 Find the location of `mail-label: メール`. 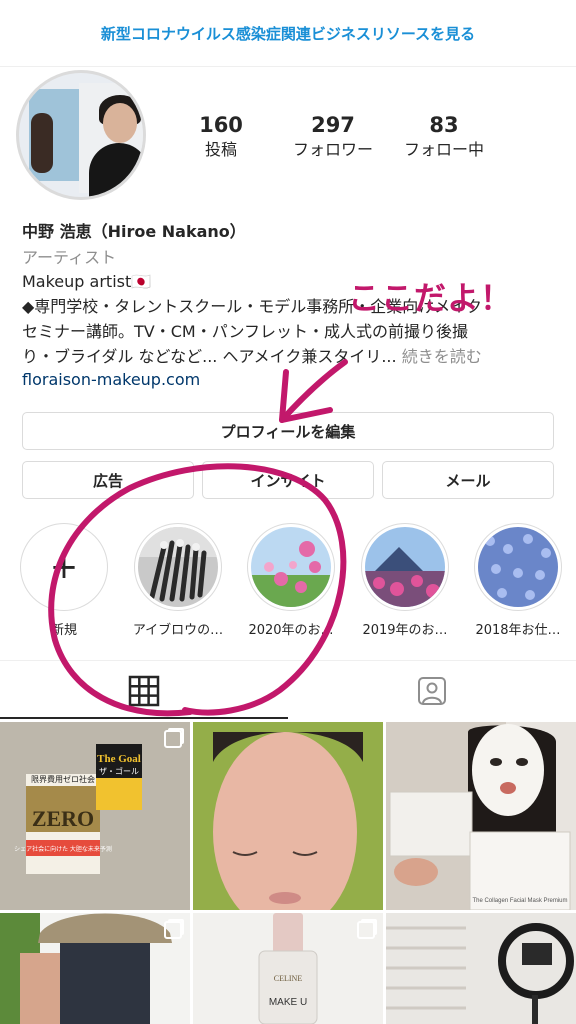

mail-label: メール is located at coordinates (468, 480).